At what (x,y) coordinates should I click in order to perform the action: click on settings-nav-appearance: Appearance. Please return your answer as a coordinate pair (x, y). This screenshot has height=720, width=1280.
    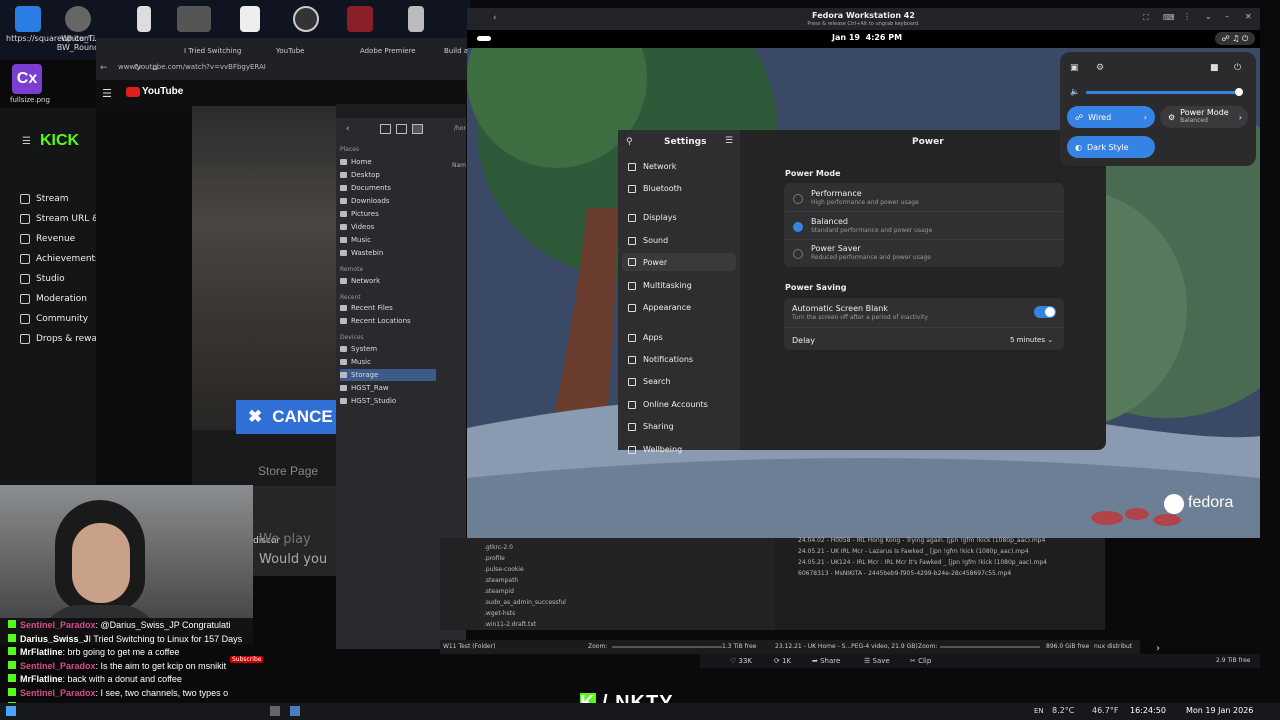
    Looking at the image, I should click on (659, 307).